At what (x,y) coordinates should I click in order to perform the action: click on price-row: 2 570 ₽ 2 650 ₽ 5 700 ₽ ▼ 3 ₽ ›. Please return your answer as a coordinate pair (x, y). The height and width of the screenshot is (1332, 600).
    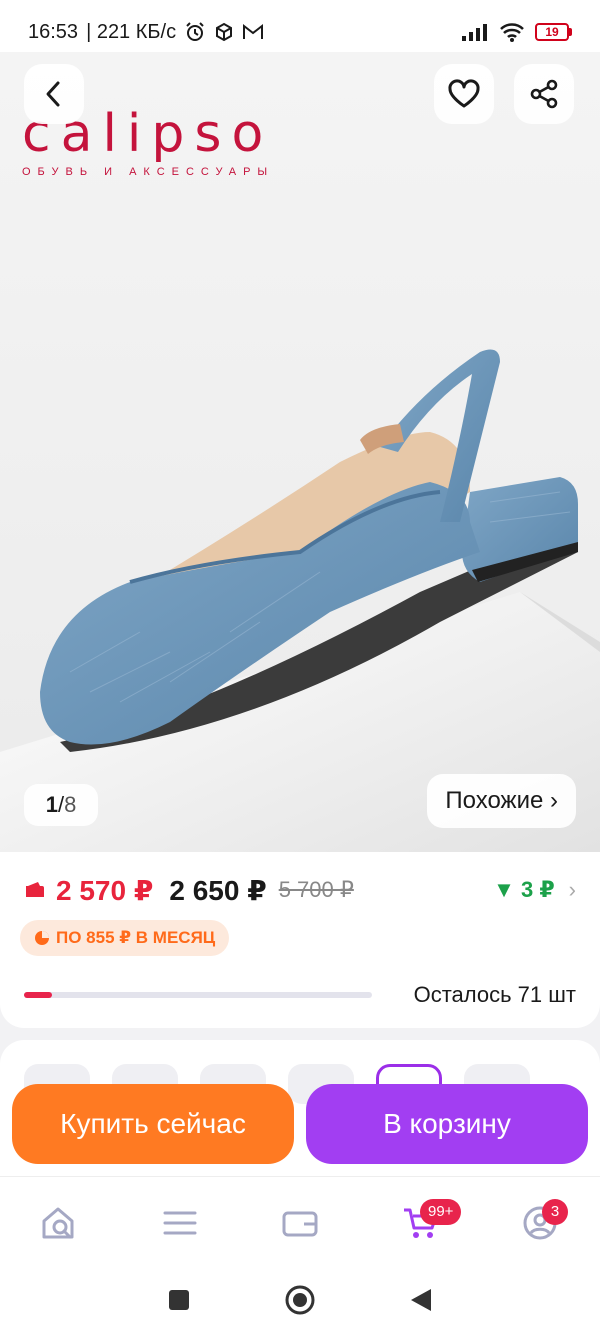
    Looking at the image, I should click on (300, 890).